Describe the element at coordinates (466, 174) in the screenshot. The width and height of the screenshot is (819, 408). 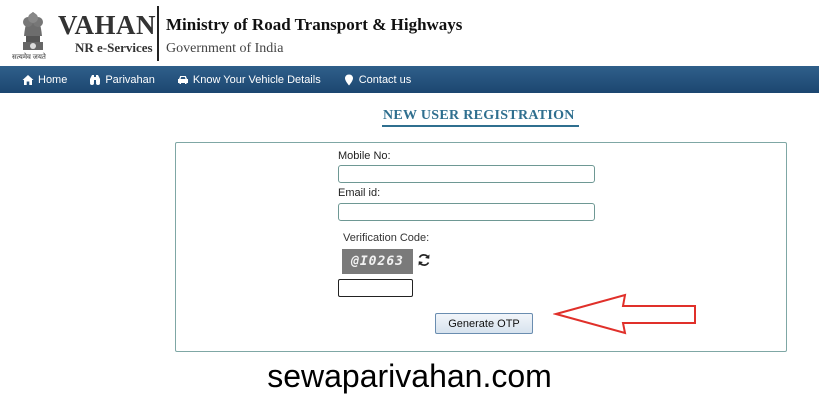
I see `mobile-input` at that location.